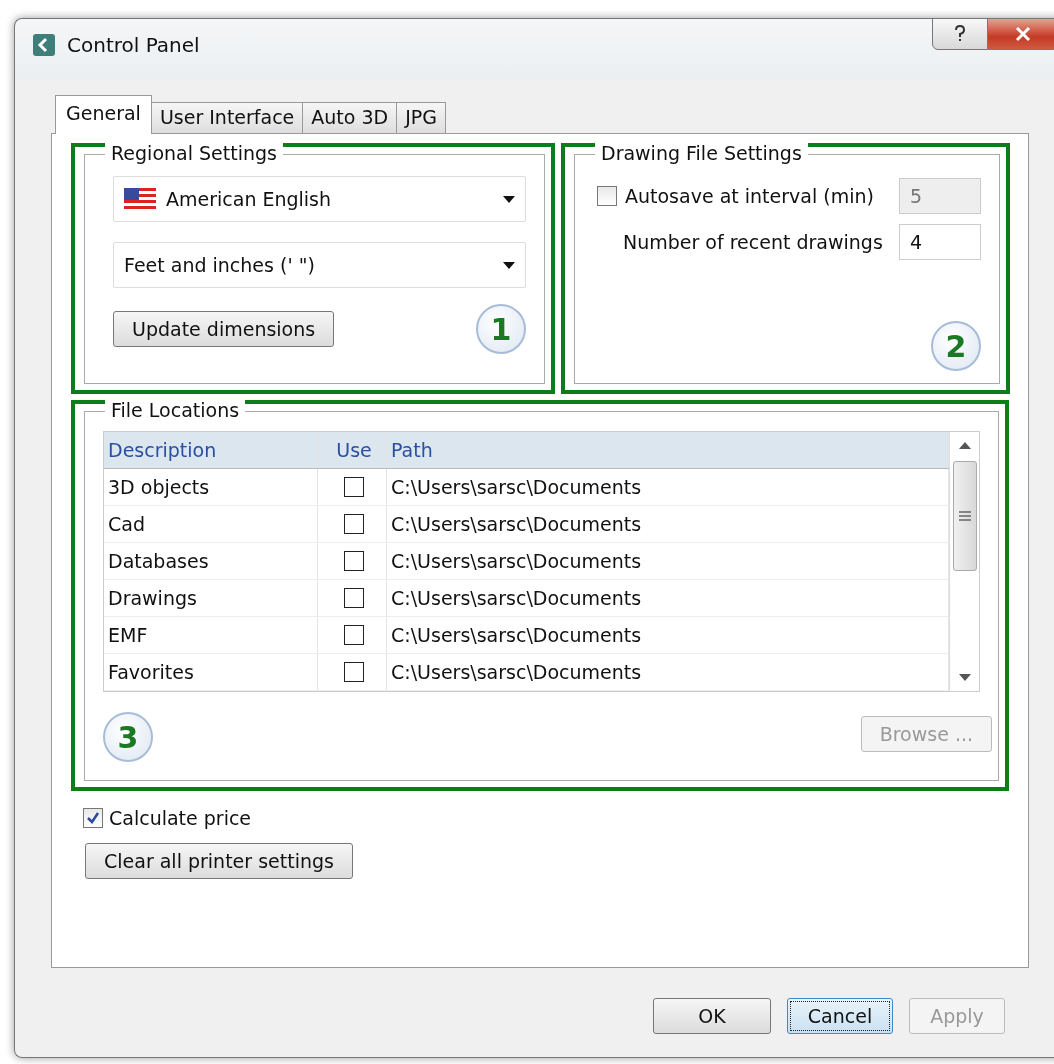  Describe the element at coordinates (421, 117) in the screenshot. I see `tab: JPG` at that location.